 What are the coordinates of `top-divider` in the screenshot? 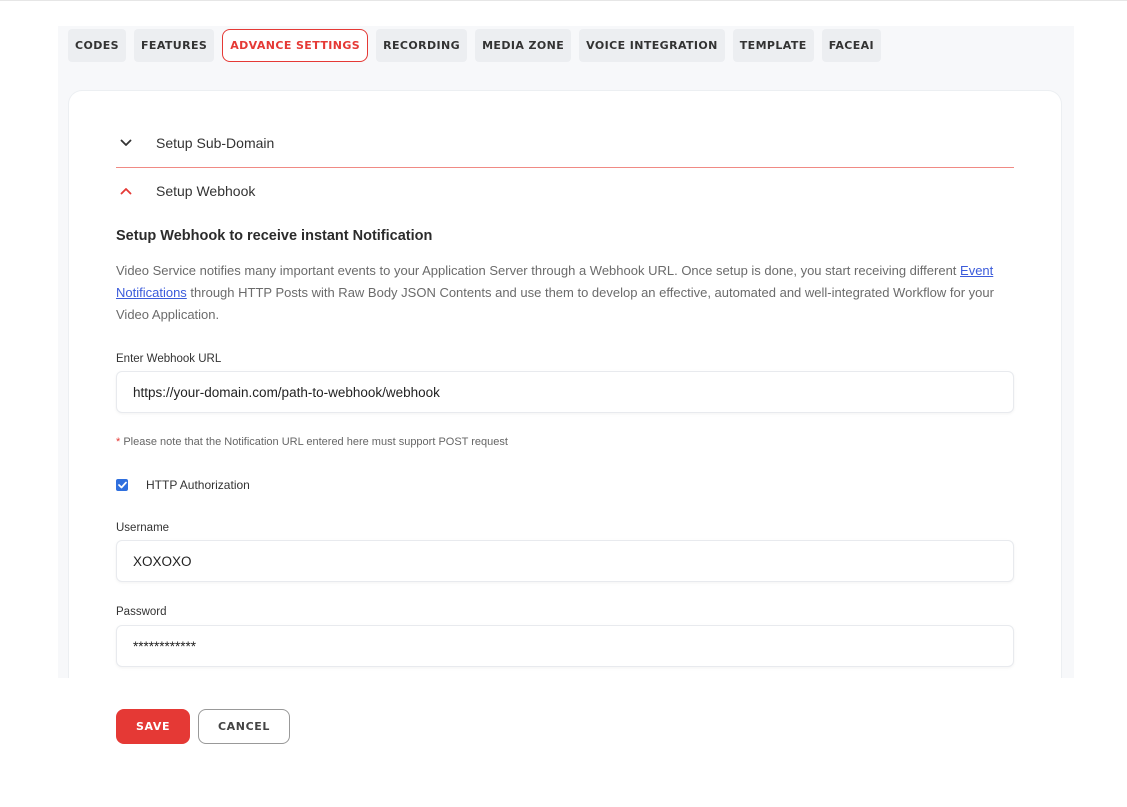 It's located at (563, 0).